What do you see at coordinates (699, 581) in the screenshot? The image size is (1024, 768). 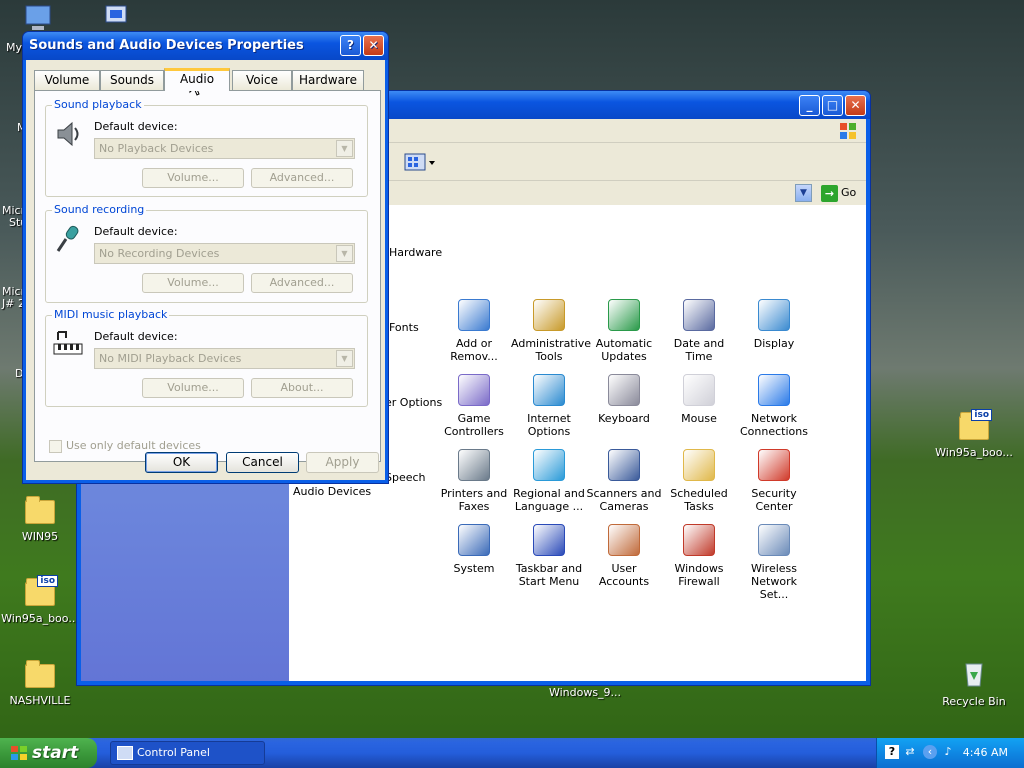 I see `cp-item-label: Firewall` at bounding box center [699, 581].